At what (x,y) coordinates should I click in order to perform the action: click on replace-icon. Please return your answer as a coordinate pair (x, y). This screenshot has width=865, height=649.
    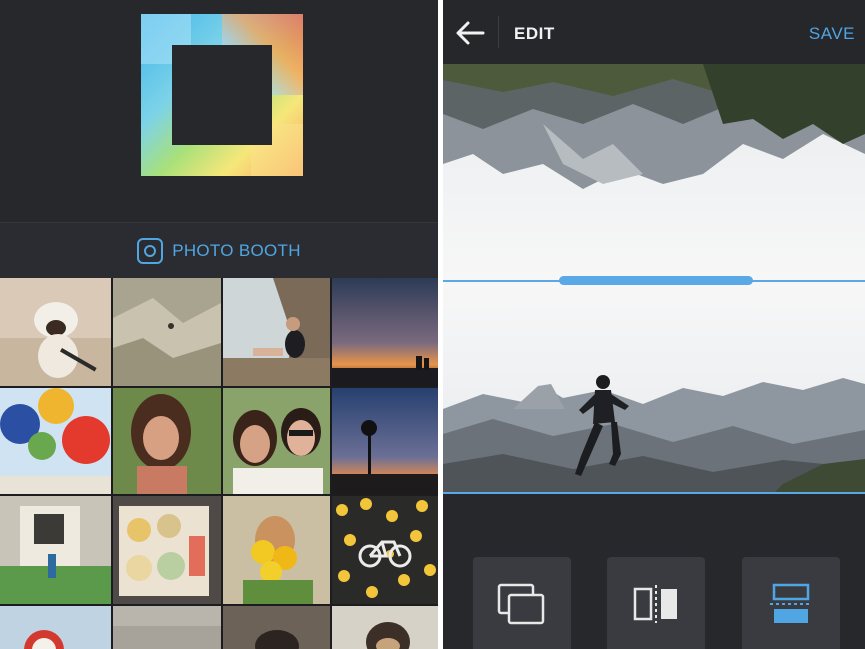
    Looking at the image, I should click on (521, 604).